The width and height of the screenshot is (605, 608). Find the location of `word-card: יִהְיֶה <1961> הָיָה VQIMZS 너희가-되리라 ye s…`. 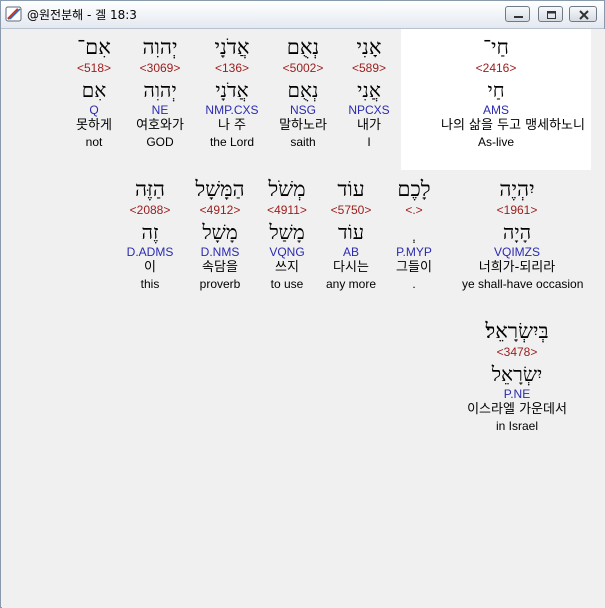

word-card: יִהְיֶה <1961> הָיָה VQIMZS 너희가-되리라 ye s… is located at coordinates (523, 233).